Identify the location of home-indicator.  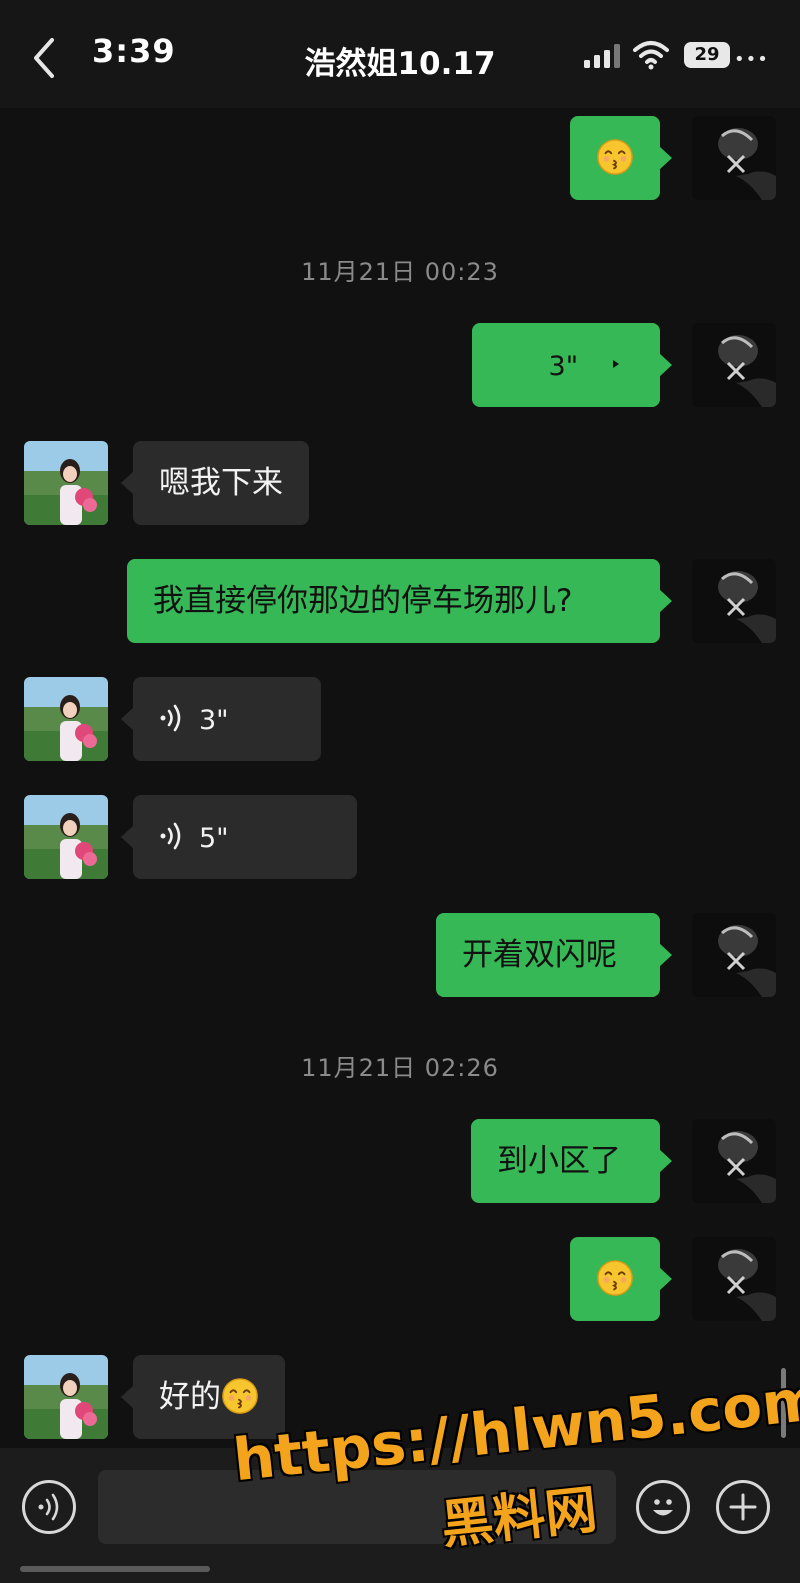
(115, 1569).